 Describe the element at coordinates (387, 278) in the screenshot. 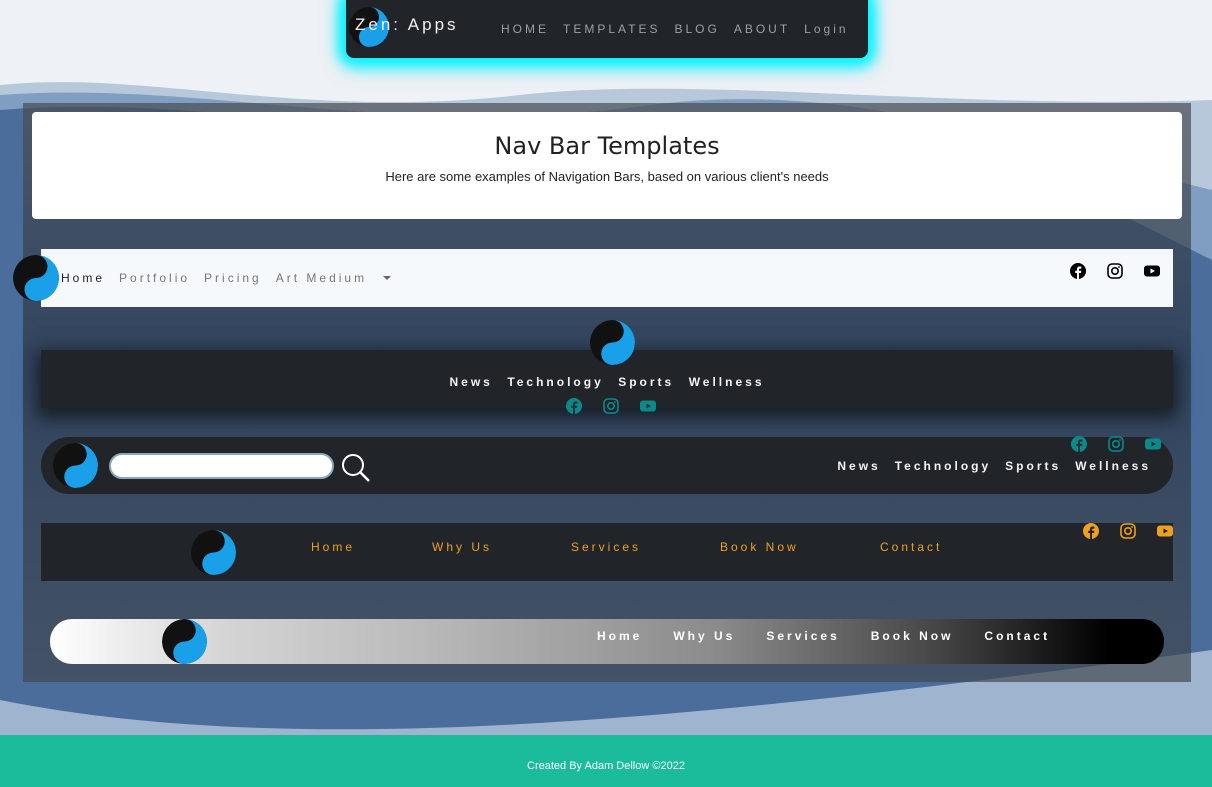

I see `chevron-down-icon` at that location.